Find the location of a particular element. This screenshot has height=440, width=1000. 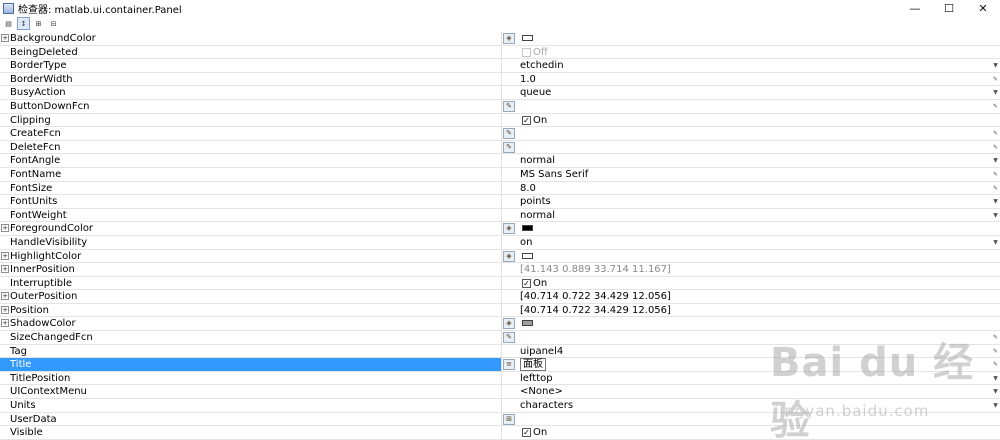

property-name-cell: + BackgroundColor is located at coordinates (251, 38).